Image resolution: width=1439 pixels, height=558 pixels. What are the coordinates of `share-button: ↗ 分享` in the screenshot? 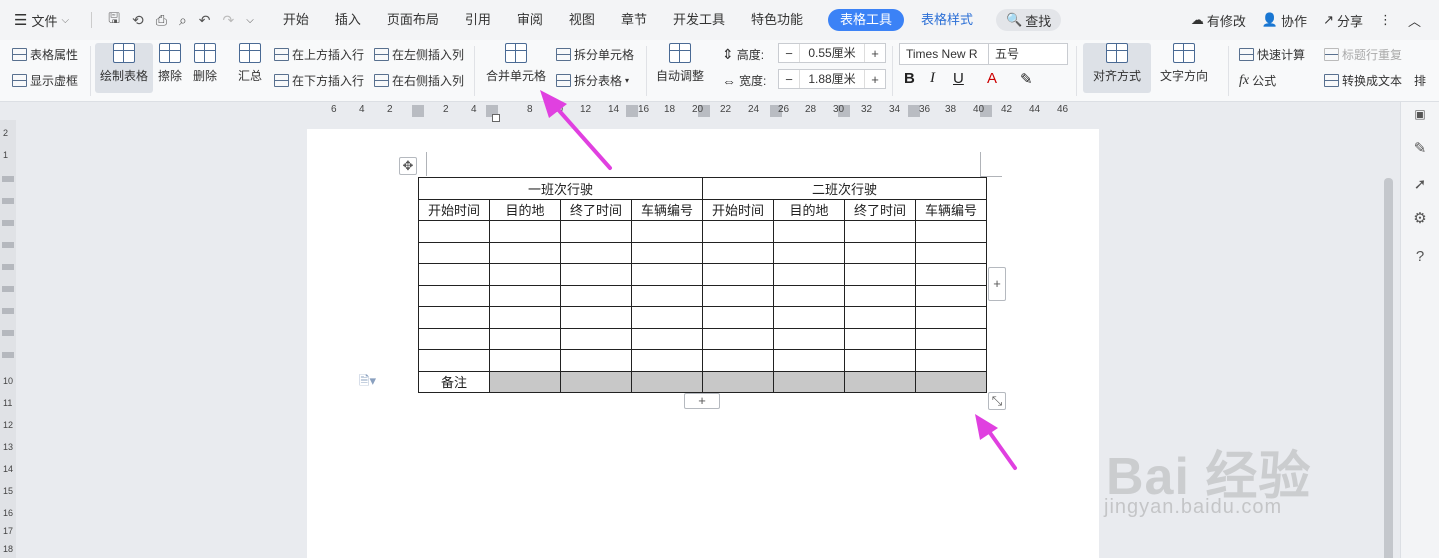 It's located at (1343, 20).